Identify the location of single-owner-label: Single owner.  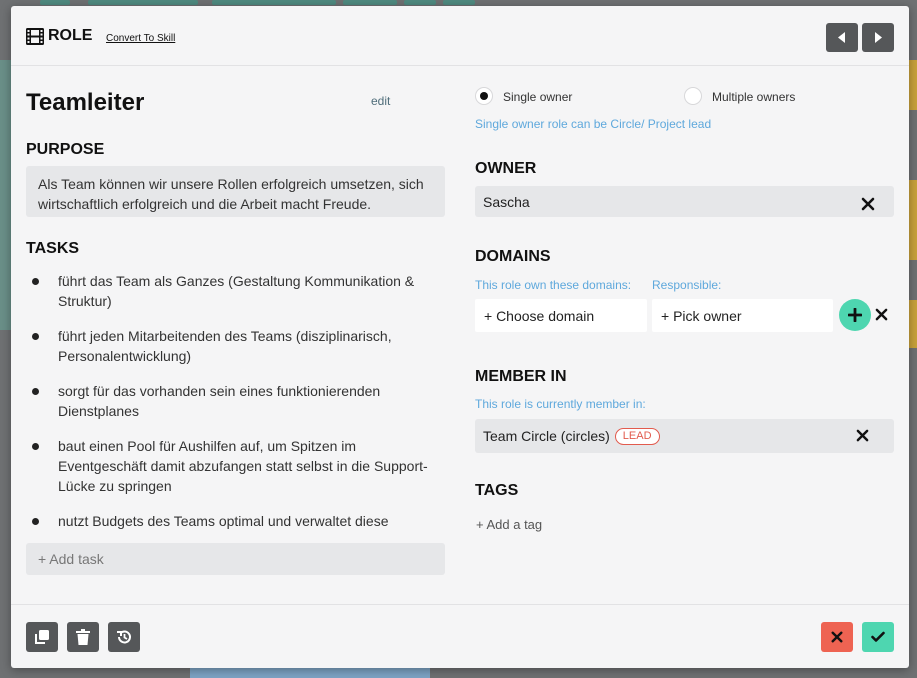
(538, 97).